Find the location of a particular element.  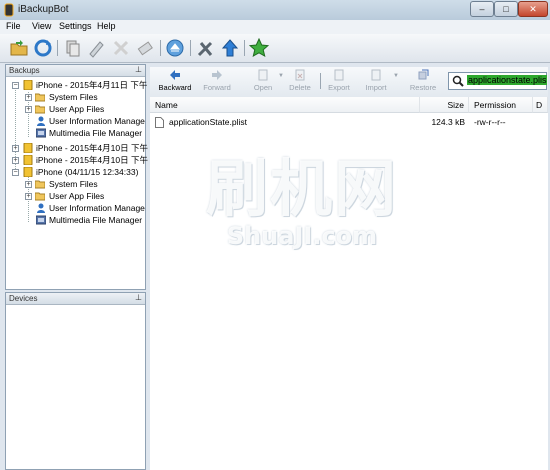

delete-button: Delete is located at coordinates (300, 82).